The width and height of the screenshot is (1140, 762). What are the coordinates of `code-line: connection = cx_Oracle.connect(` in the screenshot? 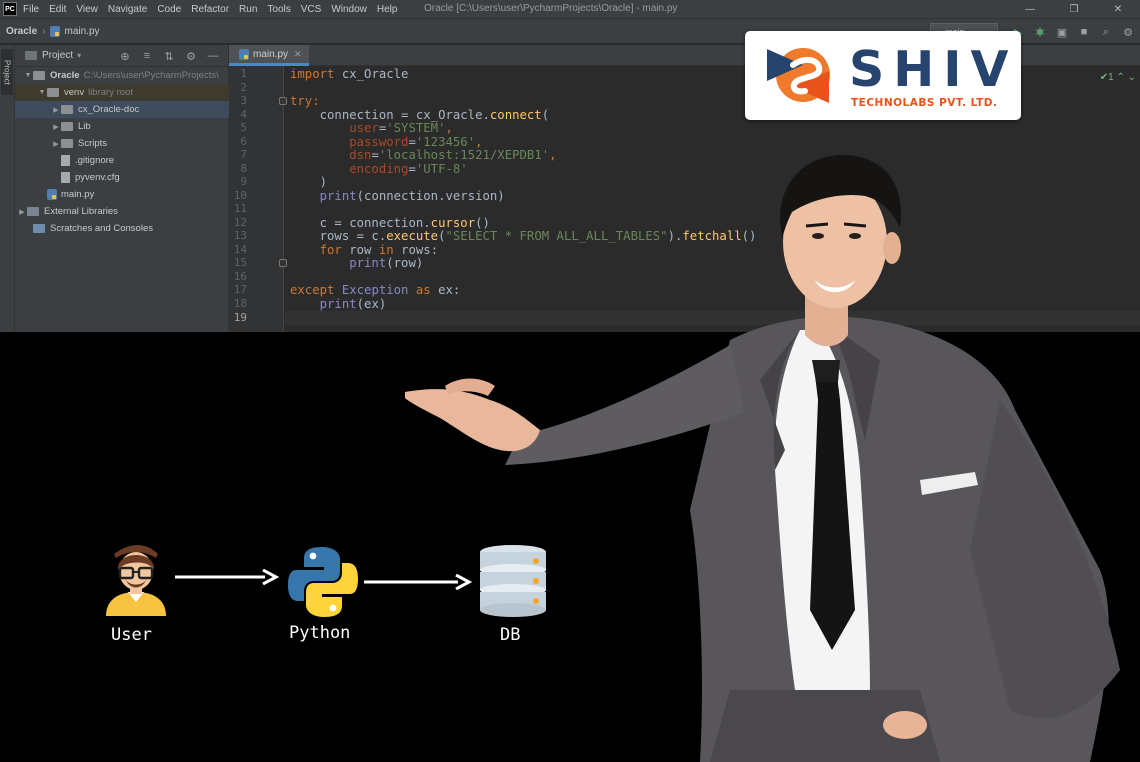 It's located at (420, 115).